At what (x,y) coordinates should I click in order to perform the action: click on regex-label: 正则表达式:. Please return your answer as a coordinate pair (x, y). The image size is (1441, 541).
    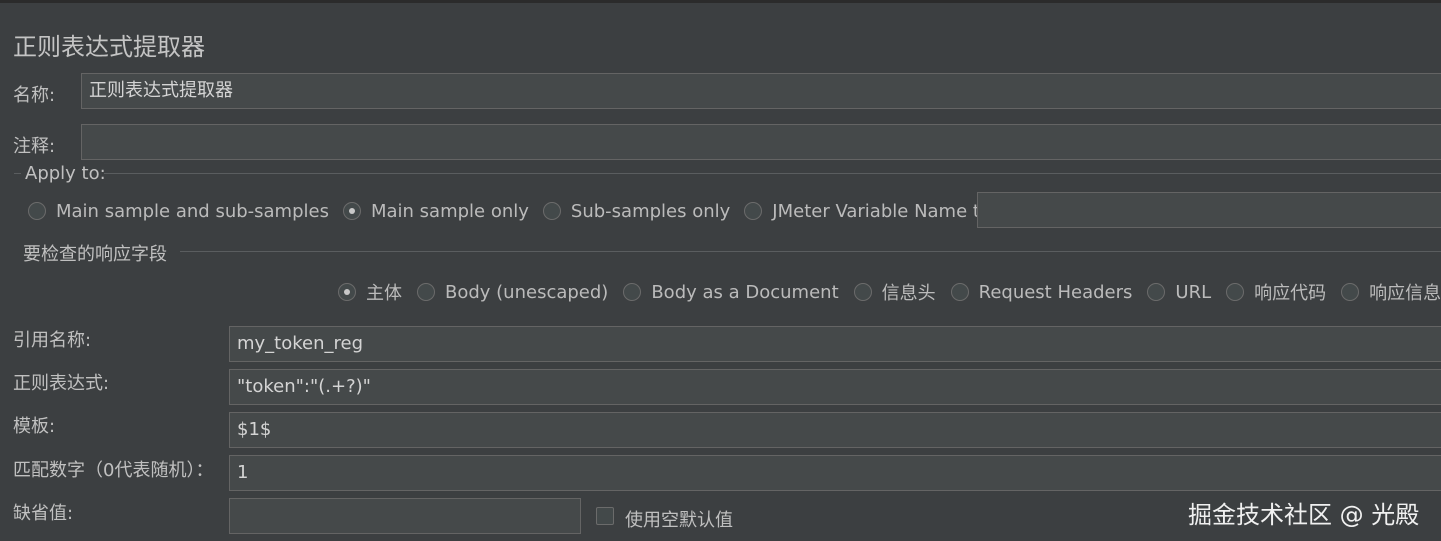
    Looking at the image, I should click on (61, 383).